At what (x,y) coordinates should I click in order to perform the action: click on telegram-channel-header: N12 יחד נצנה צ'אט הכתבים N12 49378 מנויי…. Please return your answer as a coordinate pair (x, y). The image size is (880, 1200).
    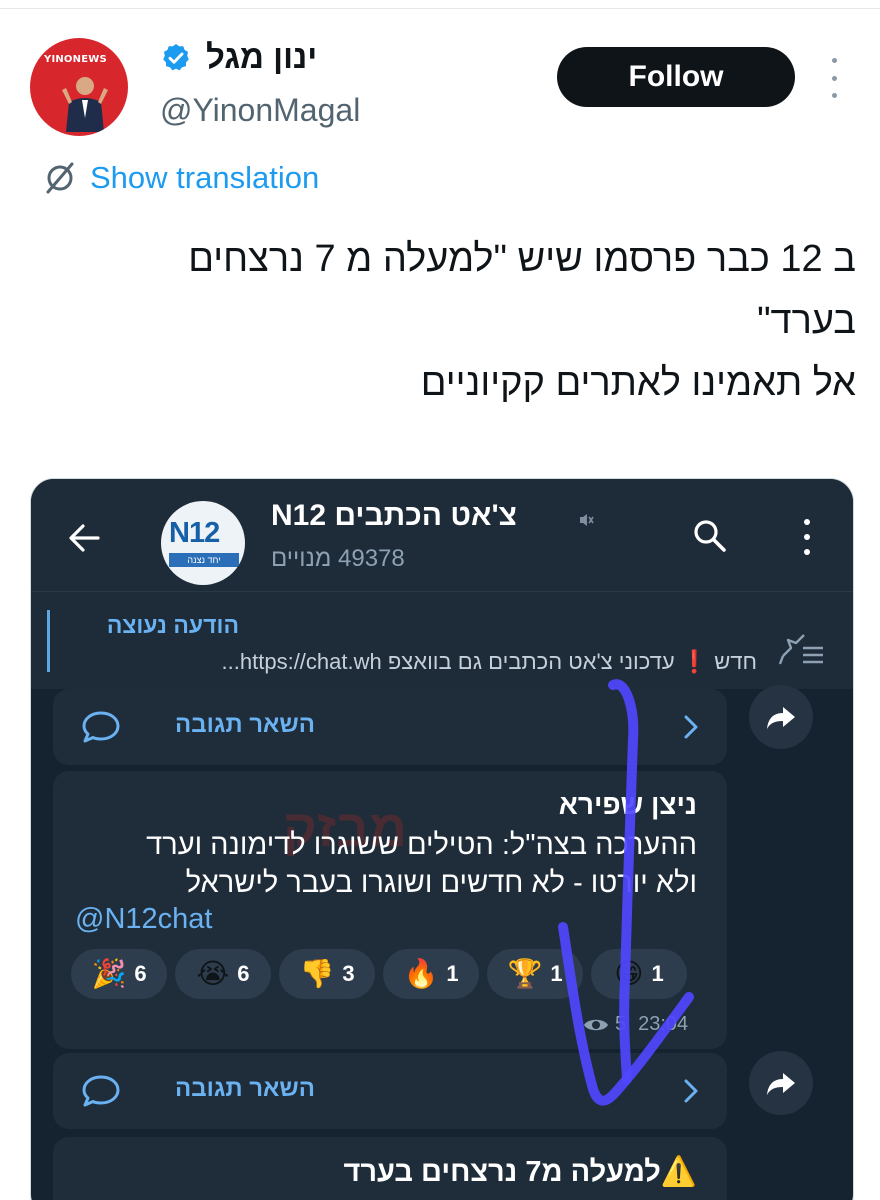
    Looking at the image, I should click on (442, 535).